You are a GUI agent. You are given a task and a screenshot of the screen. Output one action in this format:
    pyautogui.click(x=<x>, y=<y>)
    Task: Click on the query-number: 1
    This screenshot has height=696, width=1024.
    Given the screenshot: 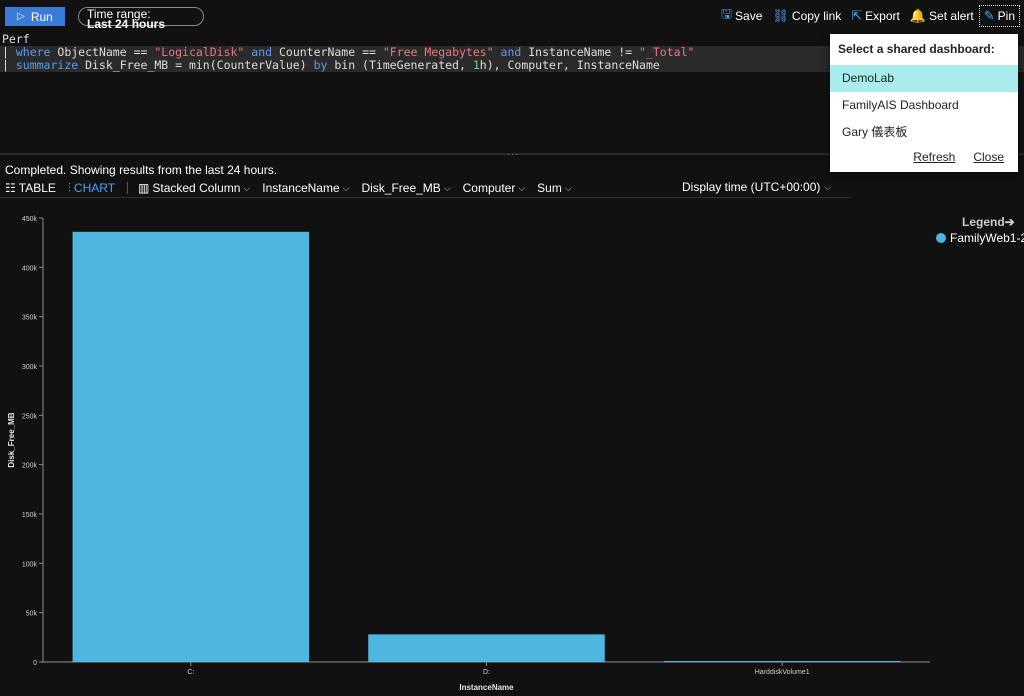 What is the action you would take?
    pyautogui.click(x=476, y=65)
    